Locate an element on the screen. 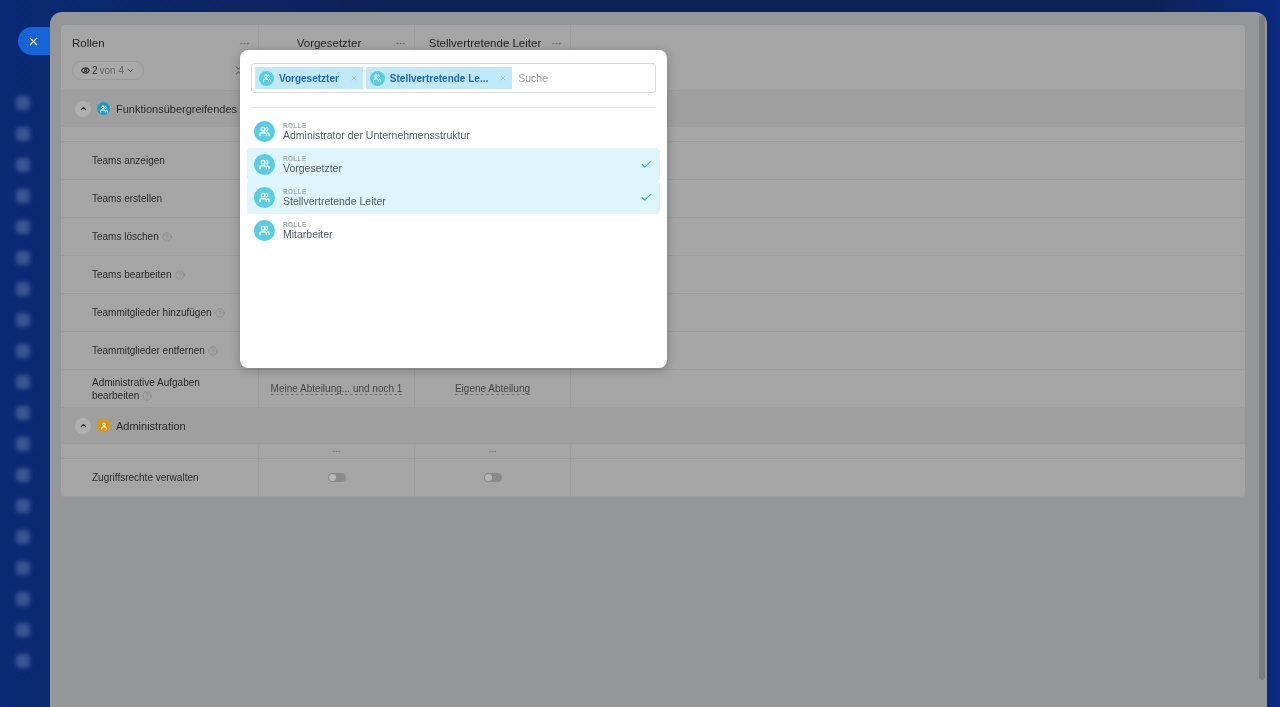  caret-icon is located at coordinates (131, 70).